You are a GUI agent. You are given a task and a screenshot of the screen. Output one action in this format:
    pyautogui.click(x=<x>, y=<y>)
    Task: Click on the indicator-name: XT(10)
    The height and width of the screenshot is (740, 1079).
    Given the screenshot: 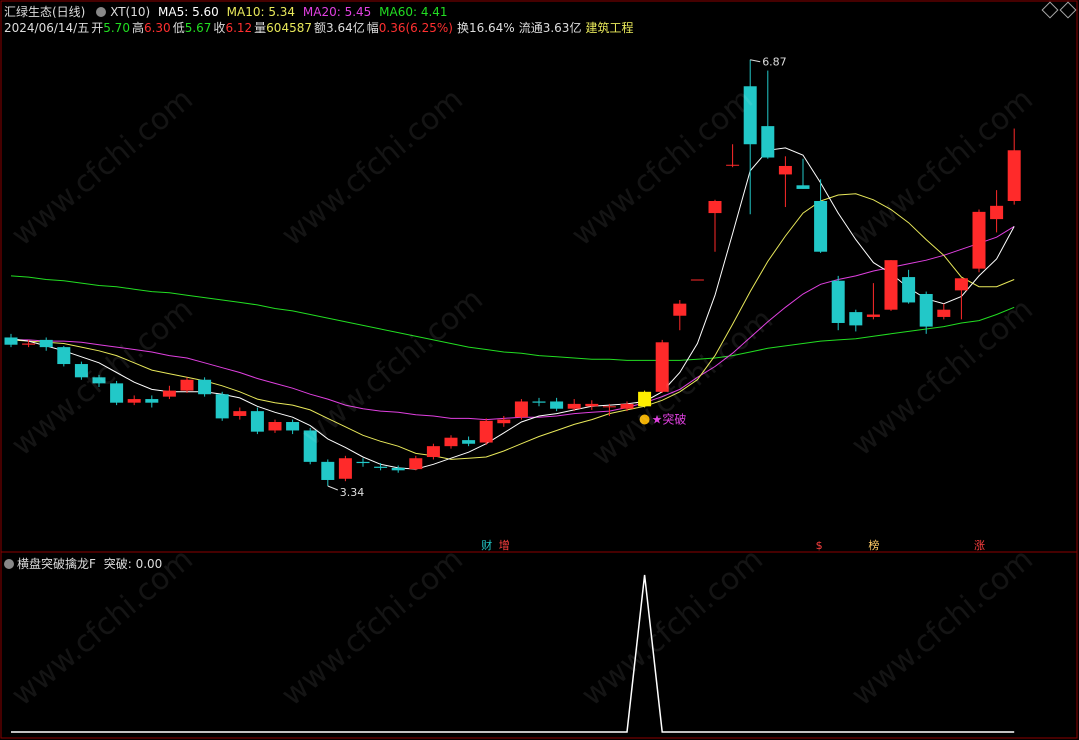 What is the action you would take?
    pyautogui.click(x=130, y=12)
    